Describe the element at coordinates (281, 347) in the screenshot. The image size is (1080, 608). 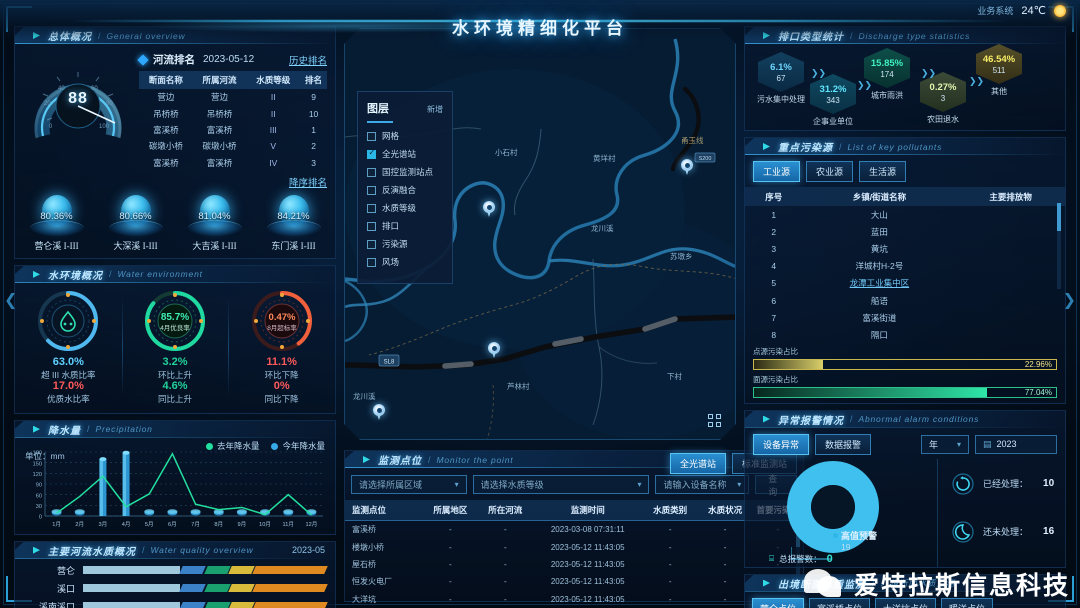
I see `ring-item-exceed: 0.47% 8月超标率 11.1% 环比下降 0% 同比下降` at that location.